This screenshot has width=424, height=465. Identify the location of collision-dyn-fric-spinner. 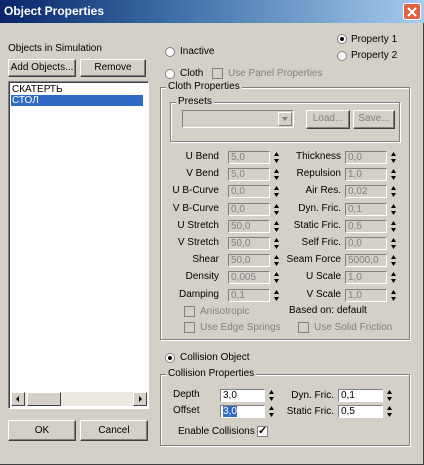
(389, 395).